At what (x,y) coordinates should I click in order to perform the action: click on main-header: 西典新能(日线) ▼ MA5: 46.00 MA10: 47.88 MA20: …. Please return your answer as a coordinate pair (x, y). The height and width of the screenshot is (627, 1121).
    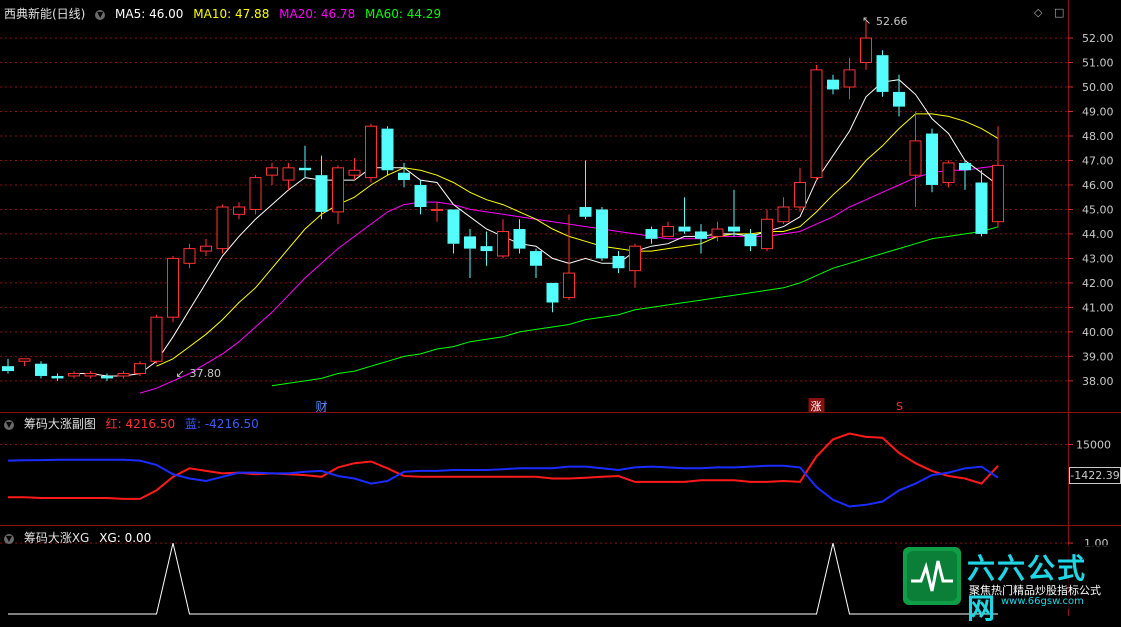
    Looking at the image, I should click on (225, 13).